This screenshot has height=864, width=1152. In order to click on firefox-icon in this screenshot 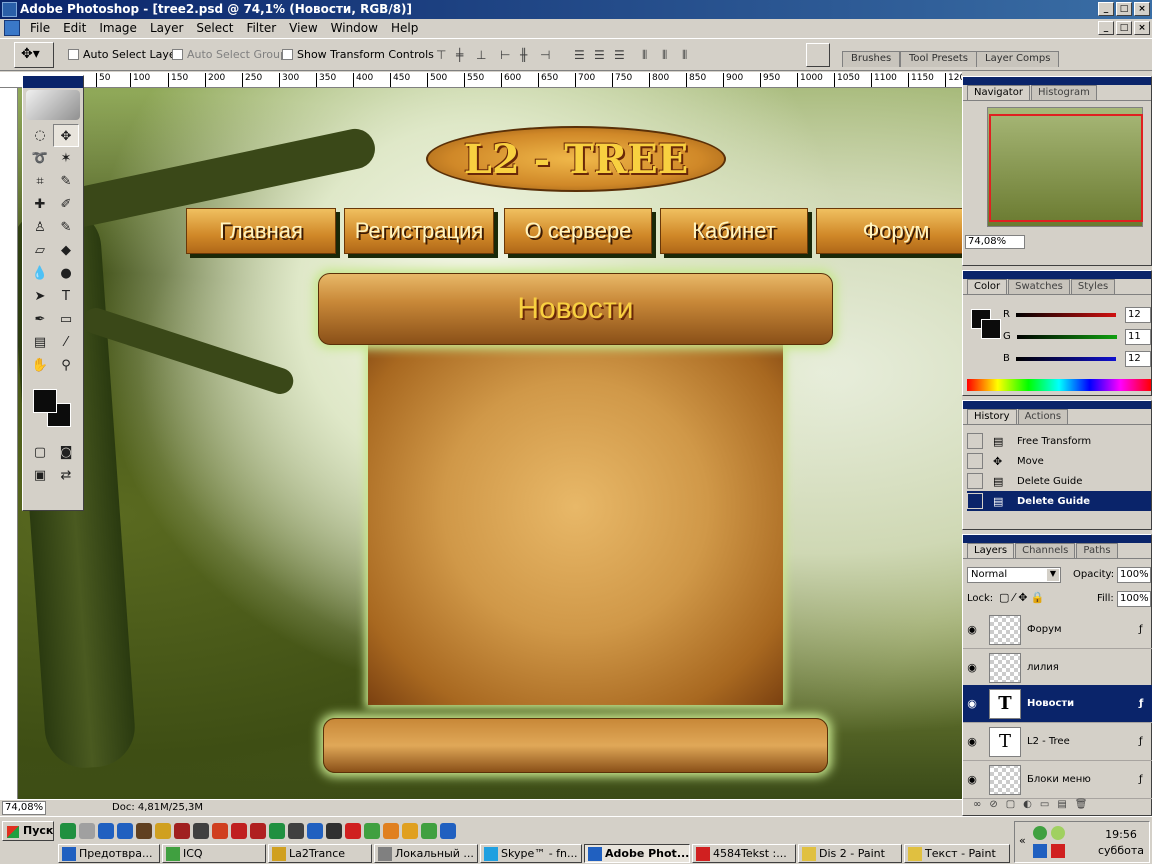, I will do `click(220, 831)`.